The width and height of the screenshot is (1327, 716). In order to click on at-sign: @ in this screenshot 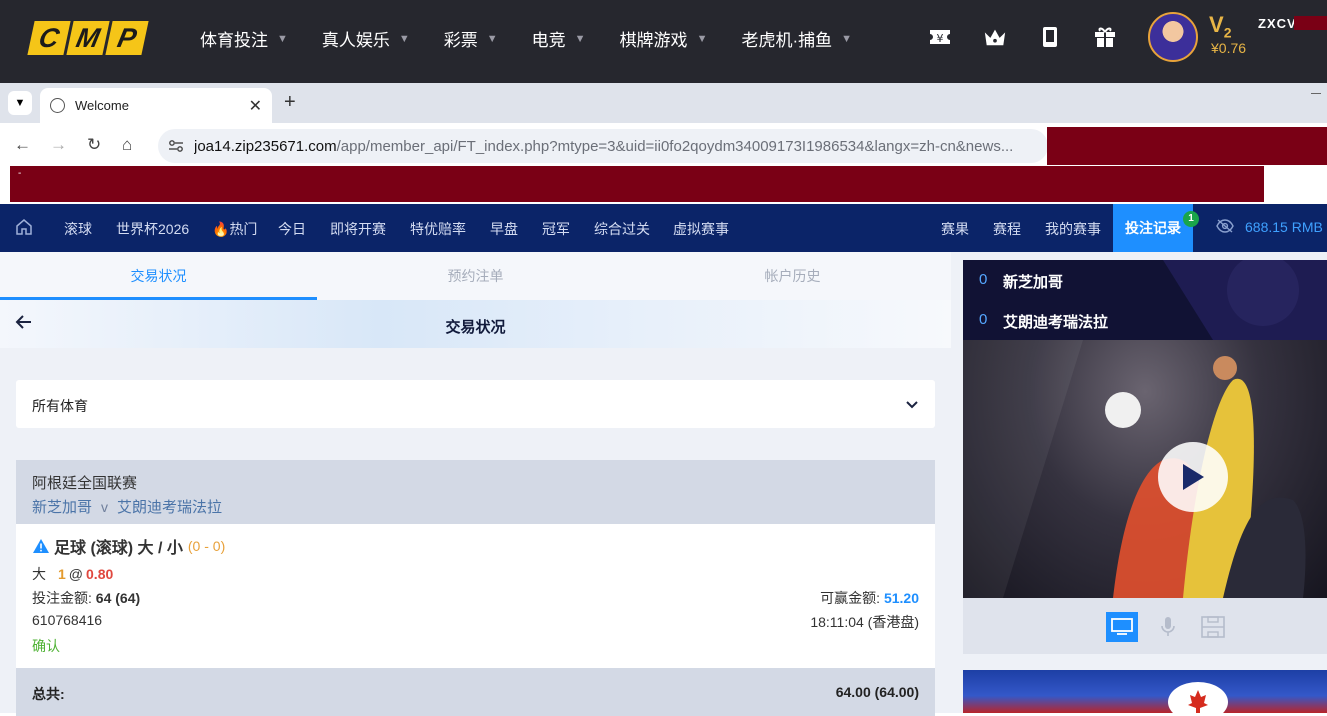, I will do `click(76, 574)`.